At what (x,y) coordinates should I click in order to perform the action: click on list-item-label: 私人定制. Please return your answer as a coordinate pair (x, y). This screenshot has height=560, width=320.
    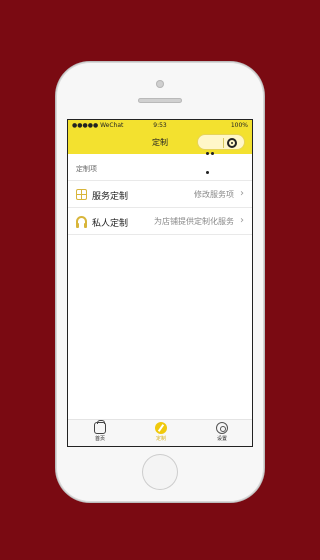
    Looking at the image, I should click on (110, 224).